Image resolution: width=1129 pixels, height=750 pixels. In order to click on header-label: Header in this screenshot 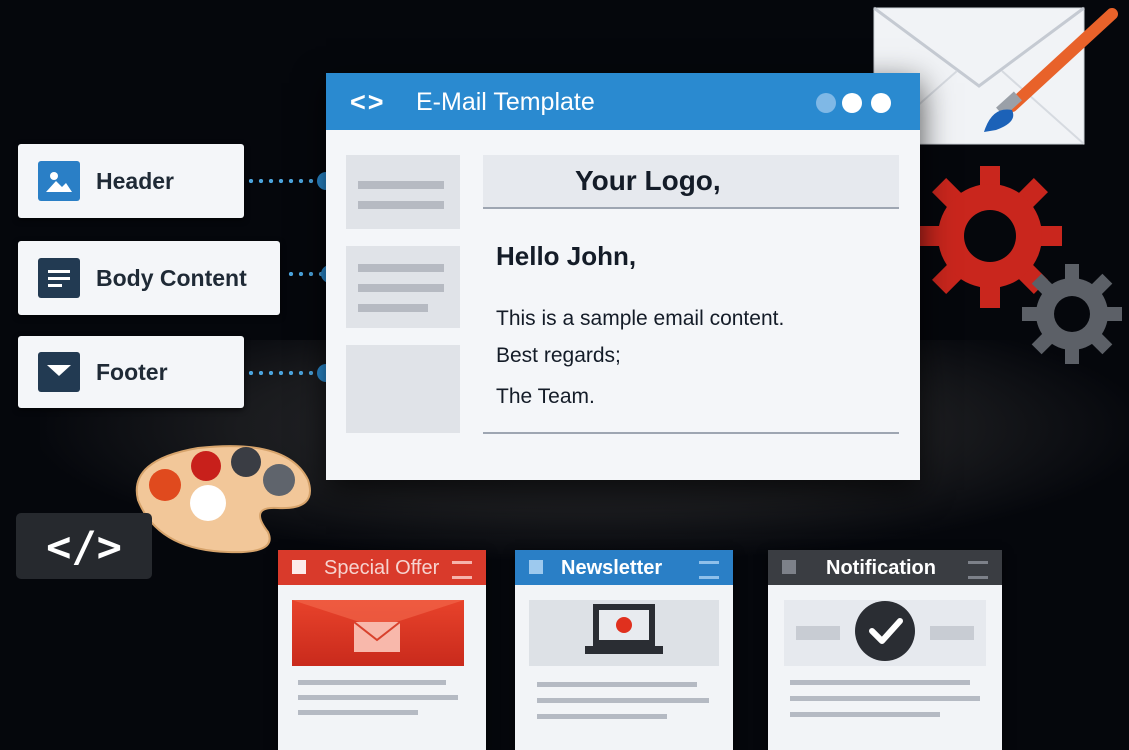, I will do `click(135, 180)`.